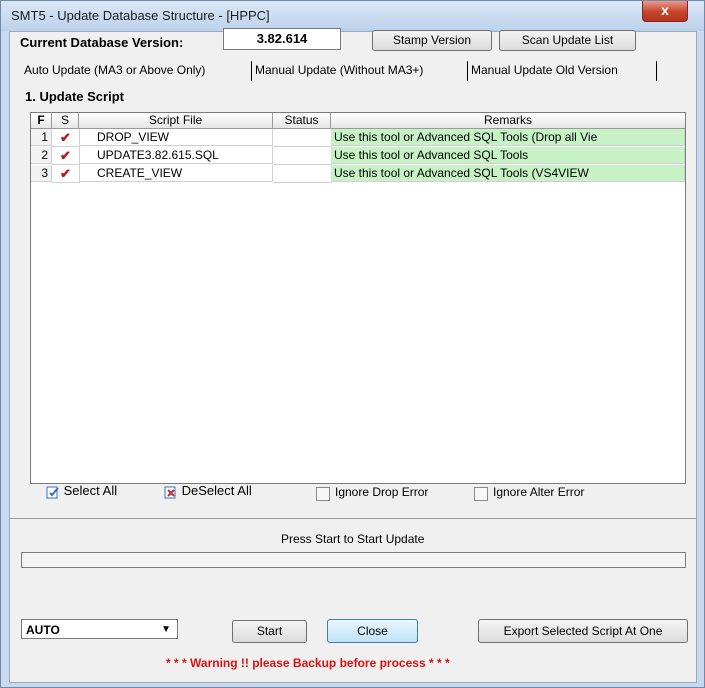 This screenshot has width=705, height=688. Describe the element at coordinates (90, 490) in the screenshot. I see `select-all-label: Select All` at that location.